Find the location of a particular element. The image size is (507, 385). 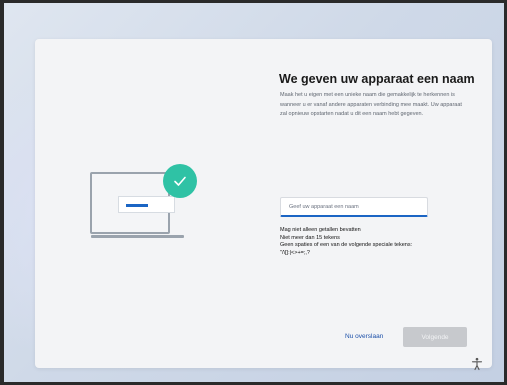

skip-button: Nu overslaan is located at coordinates (364, 336).